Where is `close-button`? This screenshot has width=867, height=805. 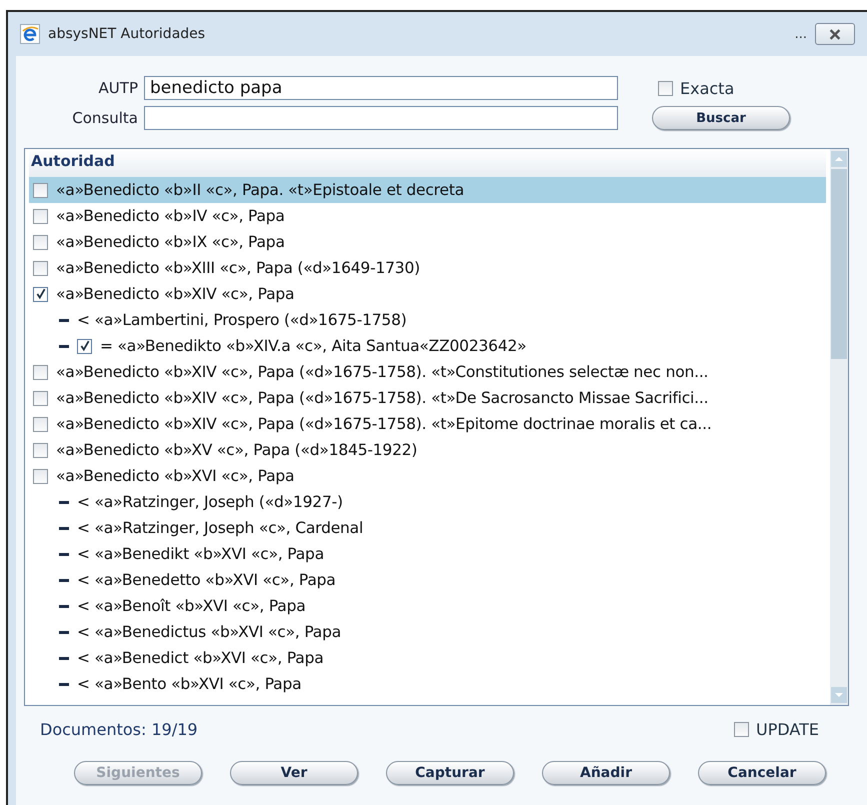 close-button is located at coordinates (835, 34).